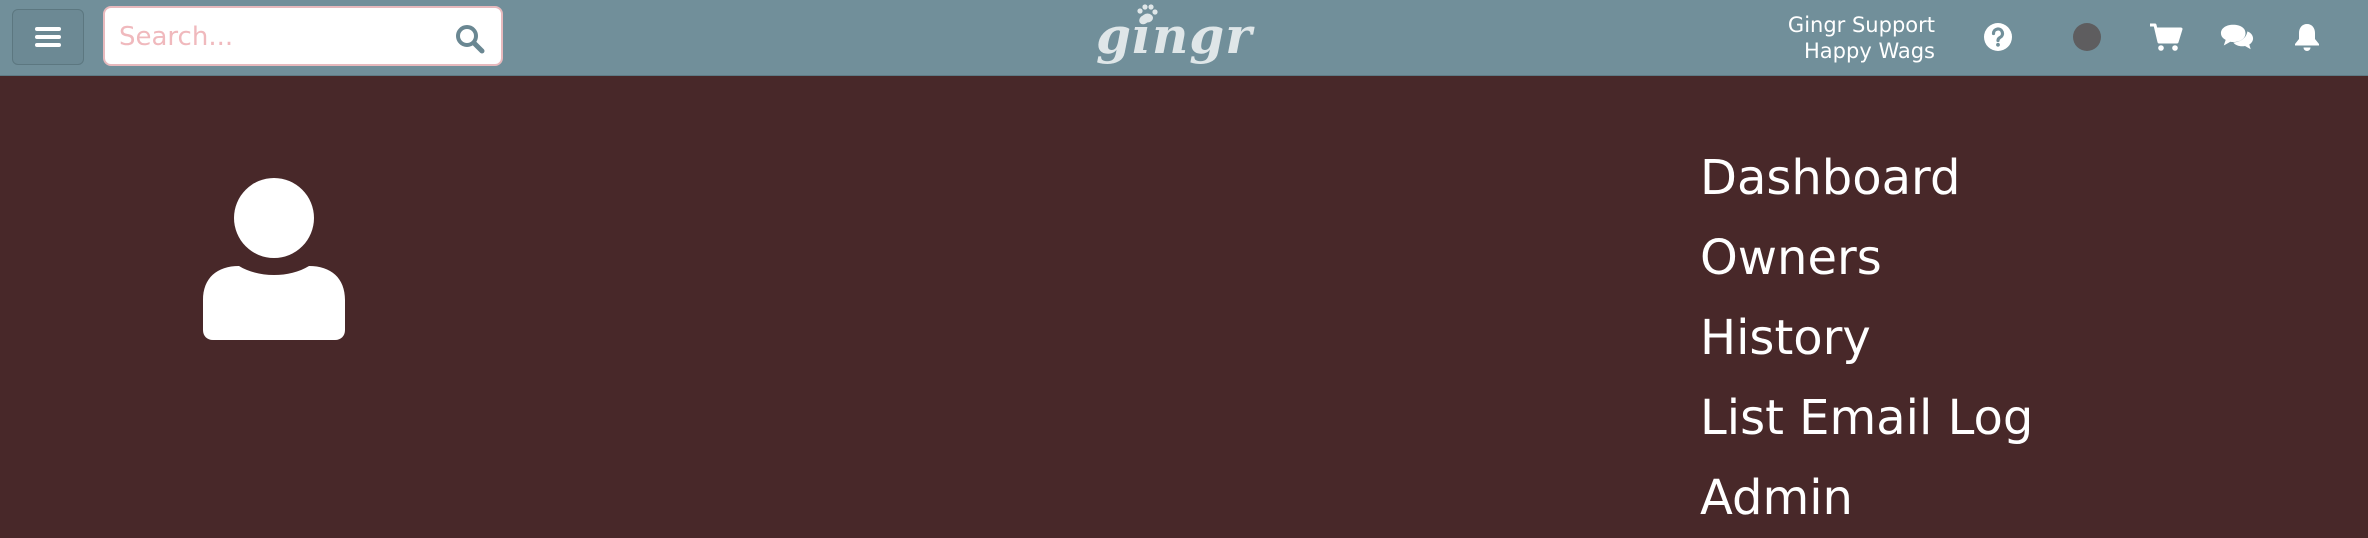  What do you see at coordinates (1866, 178) in the screenshot?
I see `nav-item-dashboard: Dashboard` at bounding box center [1866, 178].